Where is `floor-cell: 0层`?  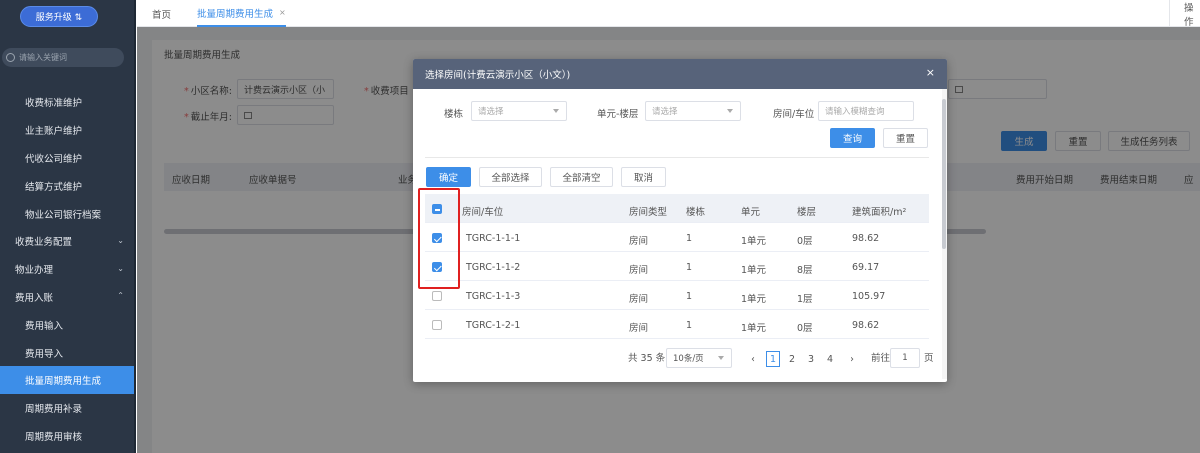 floor-cell: 0层 is located at coordinates (805, 241).